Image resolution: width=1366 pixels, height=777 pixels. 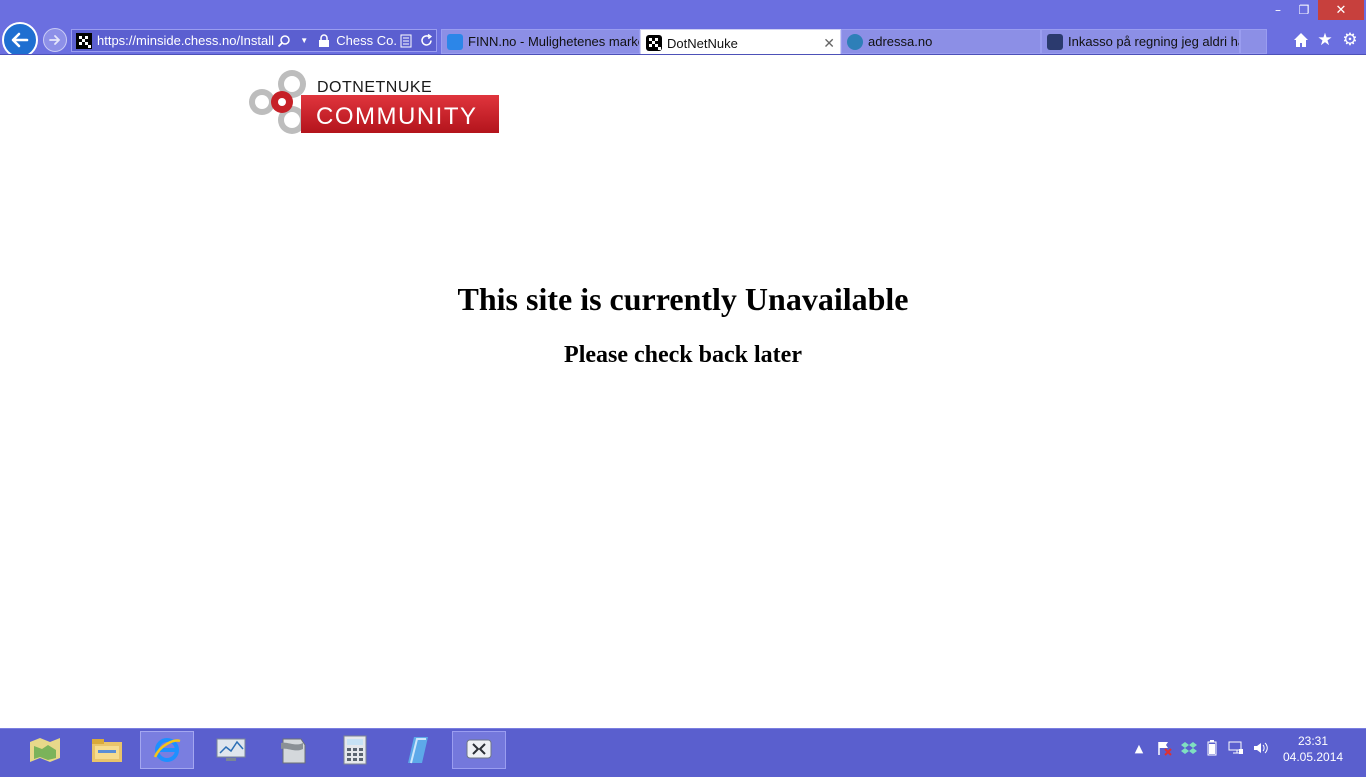 What do you see at coordinates (941, 41) in the screenshot?
I see `tab-adressa: adressa.no` at bounding box center [941, 41].